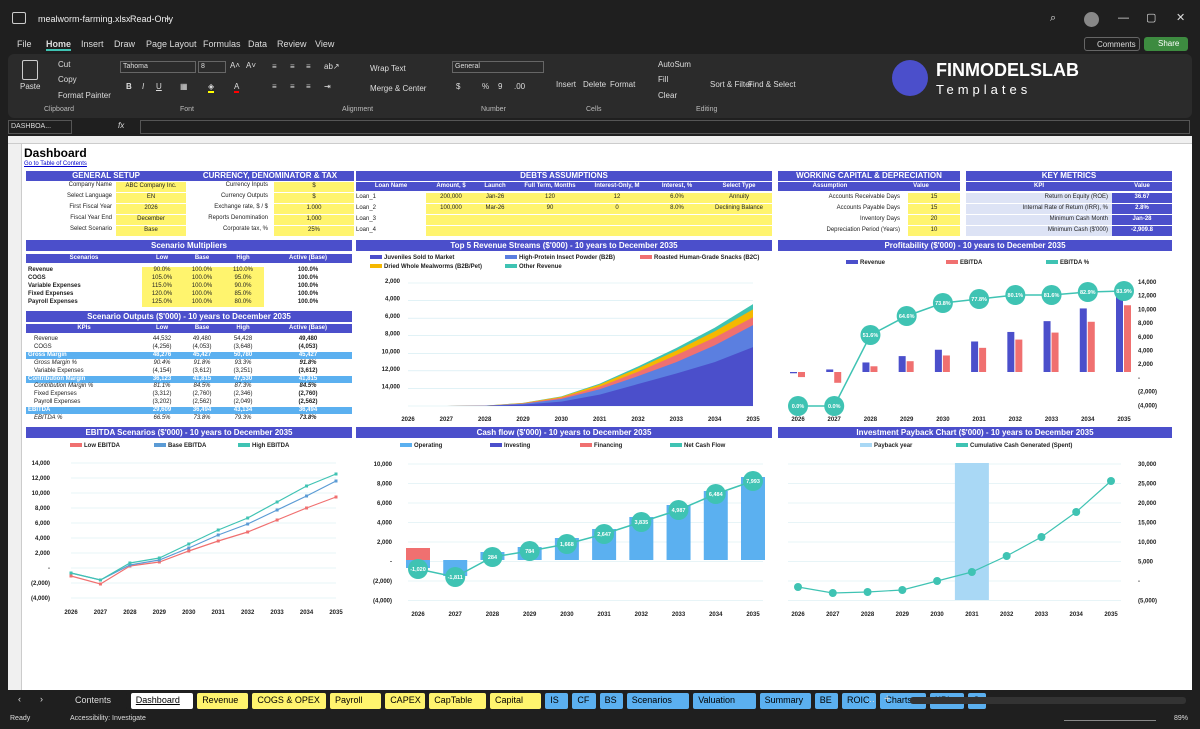 This screenshot has height=729, width=1200. Describe the element at coordinates (274, 86) in the screenshot. I see `align-left-icon: ≡` at that location.